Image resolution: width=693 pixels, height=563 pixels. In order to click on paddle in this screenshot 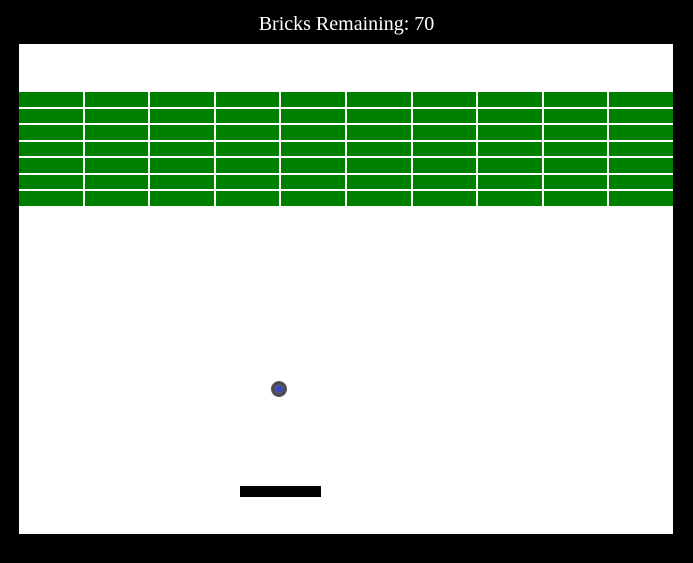, I will do `click(280, 491)`.